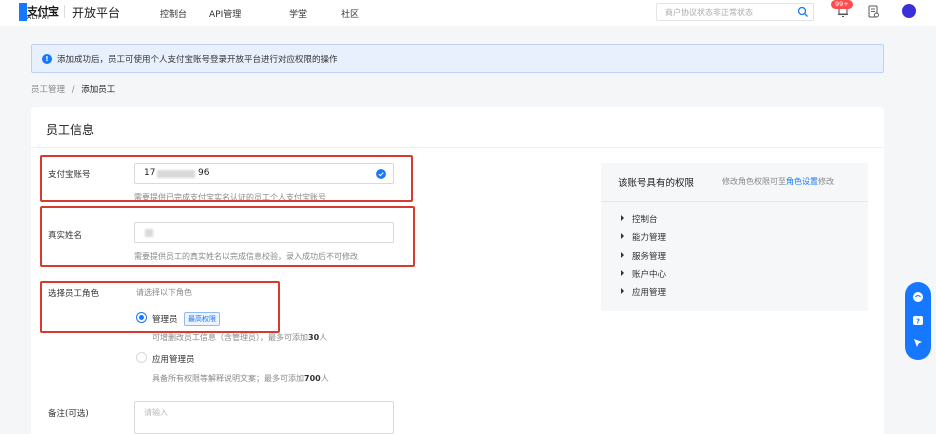 The width and height of the screenshot is (936, 434). I want to click on notification-badge: 99+, so click(842, 4).